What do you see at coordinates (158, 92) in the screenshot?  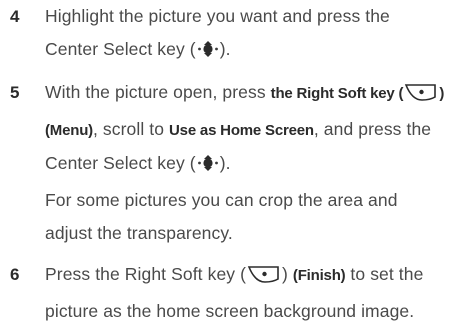 I see `step-text-part: With the picture open, press` at bounding box center [158, 92].